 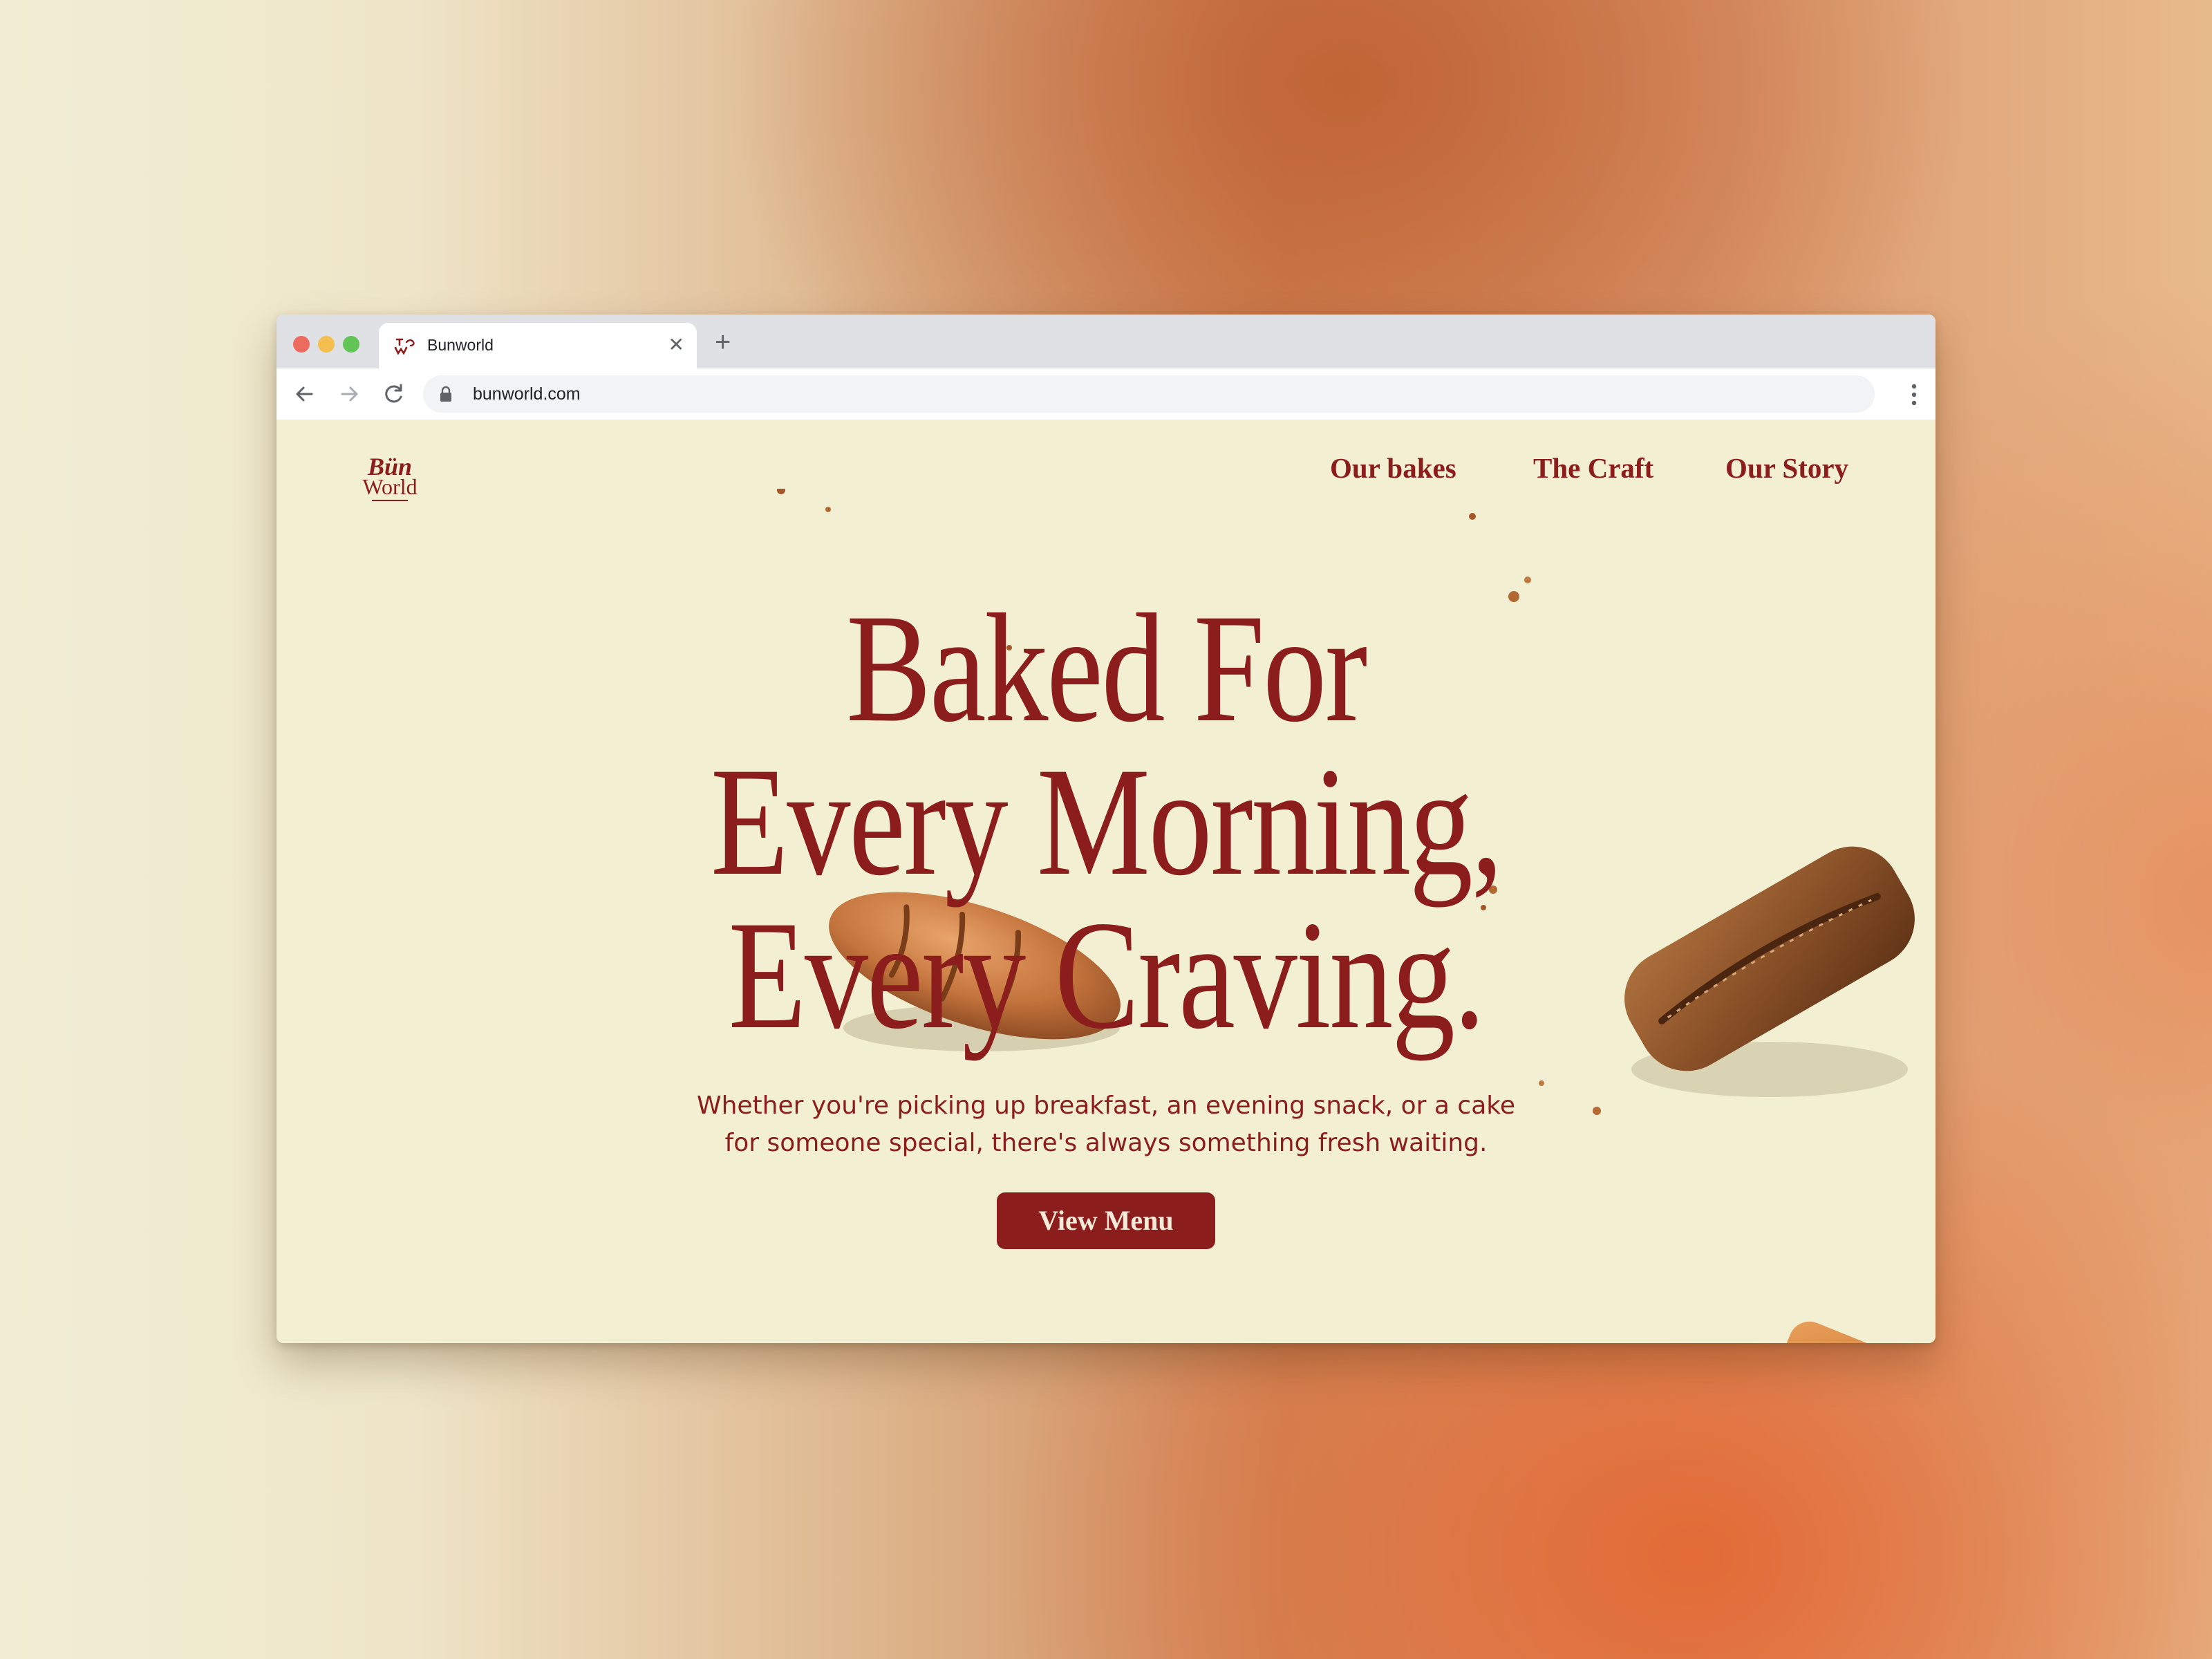 What do you see at coordinates (390, 487) in the screenshot?
I see `svg-text: World` at bounding box center [390, 487].